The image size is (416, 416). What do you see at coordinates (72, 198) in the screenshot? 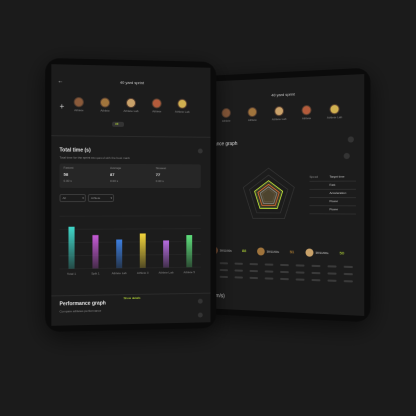
I see `filter-dropdown: All ▾` at bounding box center [72, 198].